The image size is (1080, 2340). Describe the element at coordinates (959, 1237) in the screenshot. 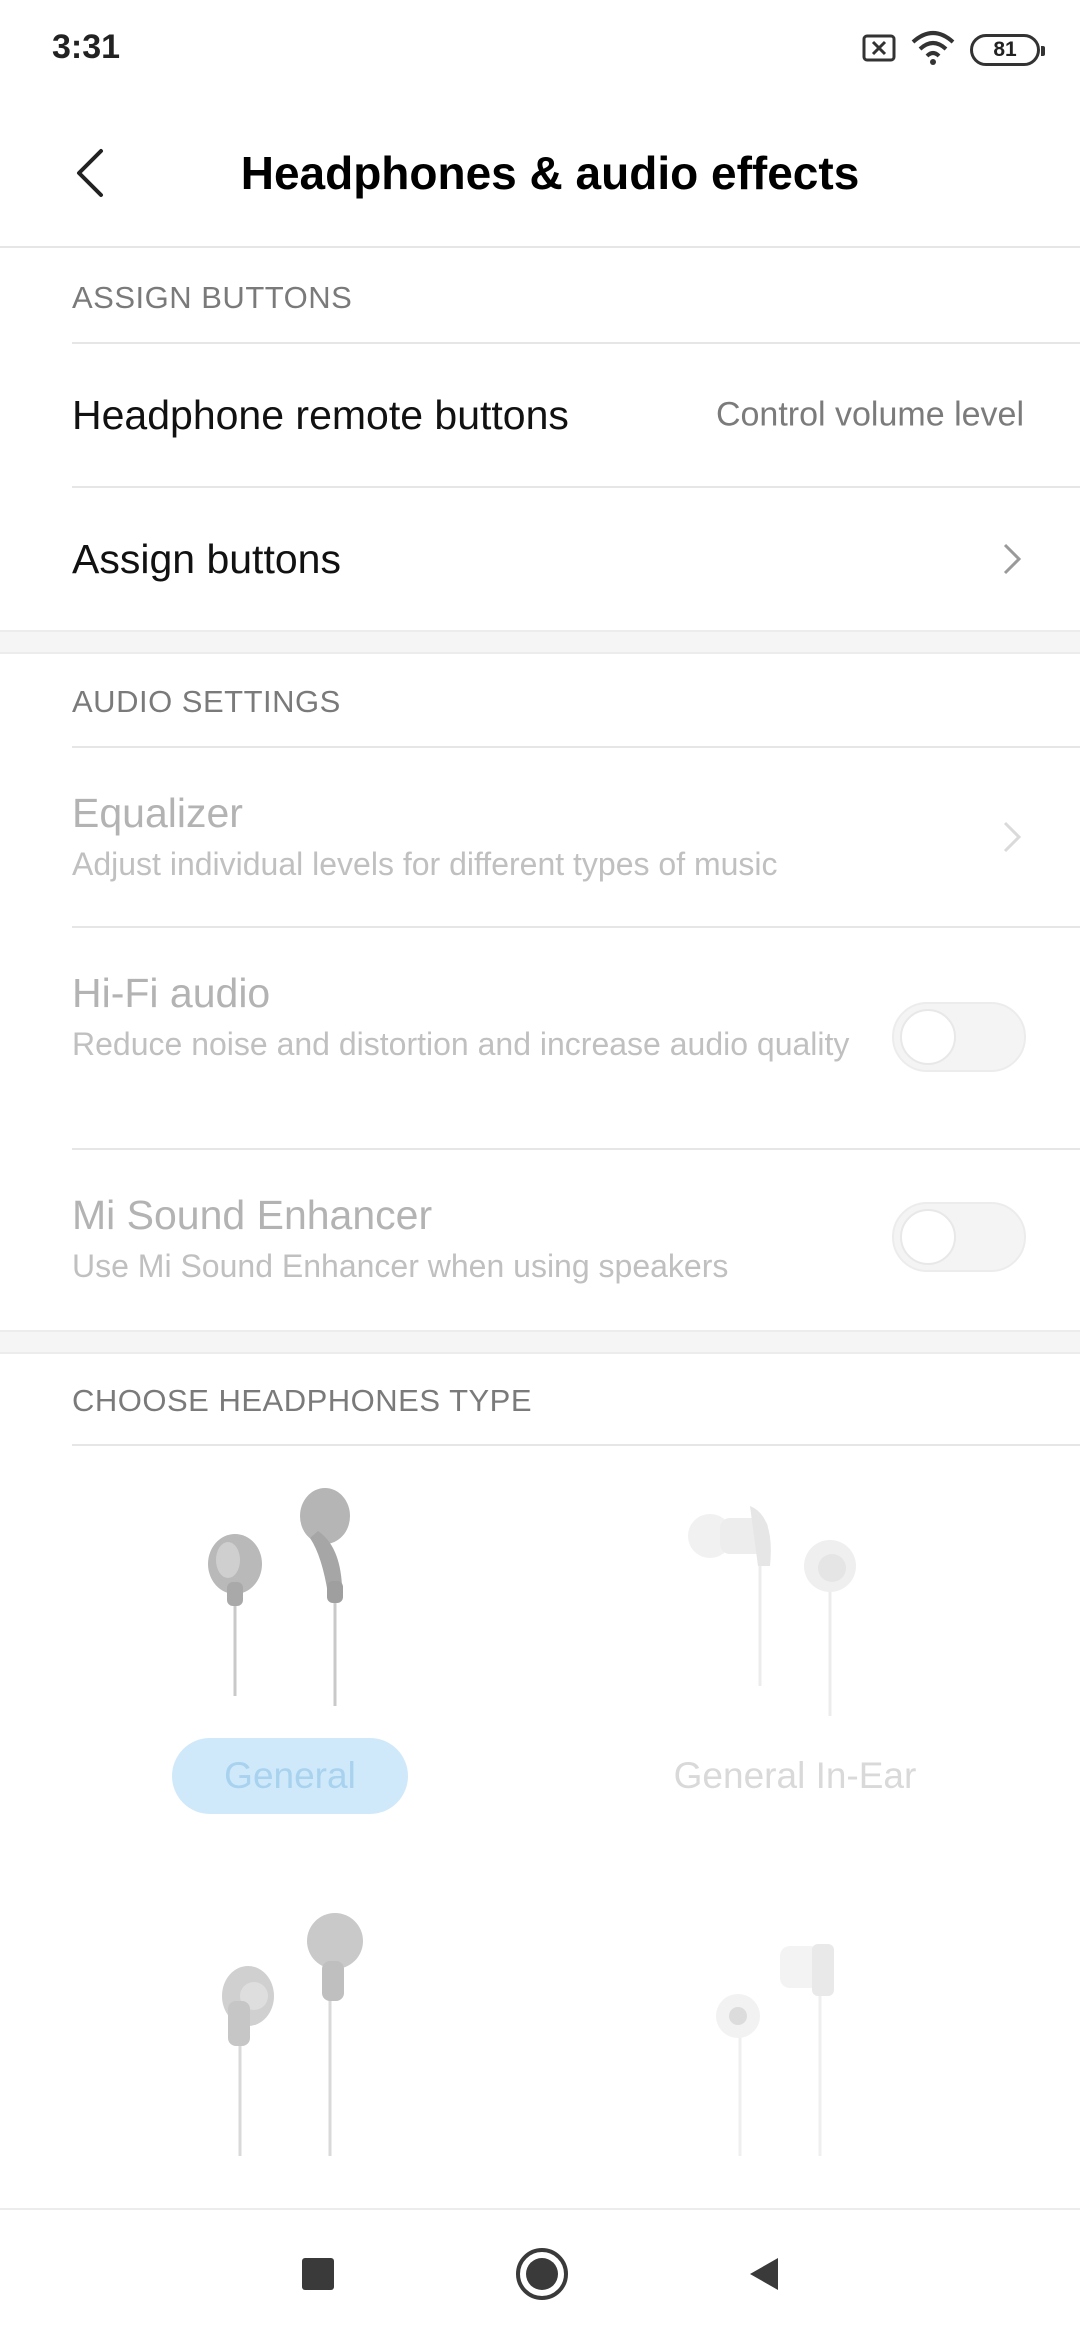

I see `mi-sound-enhancer-toggle` at that location.